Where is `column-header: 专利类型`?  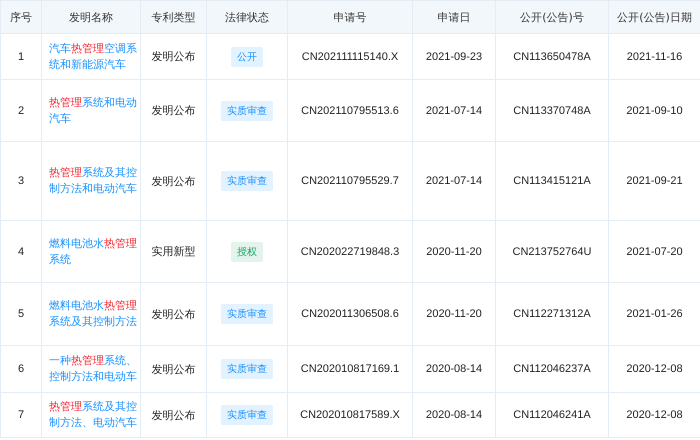
column-header: 专利类型 is located at coordinates (173, 17).